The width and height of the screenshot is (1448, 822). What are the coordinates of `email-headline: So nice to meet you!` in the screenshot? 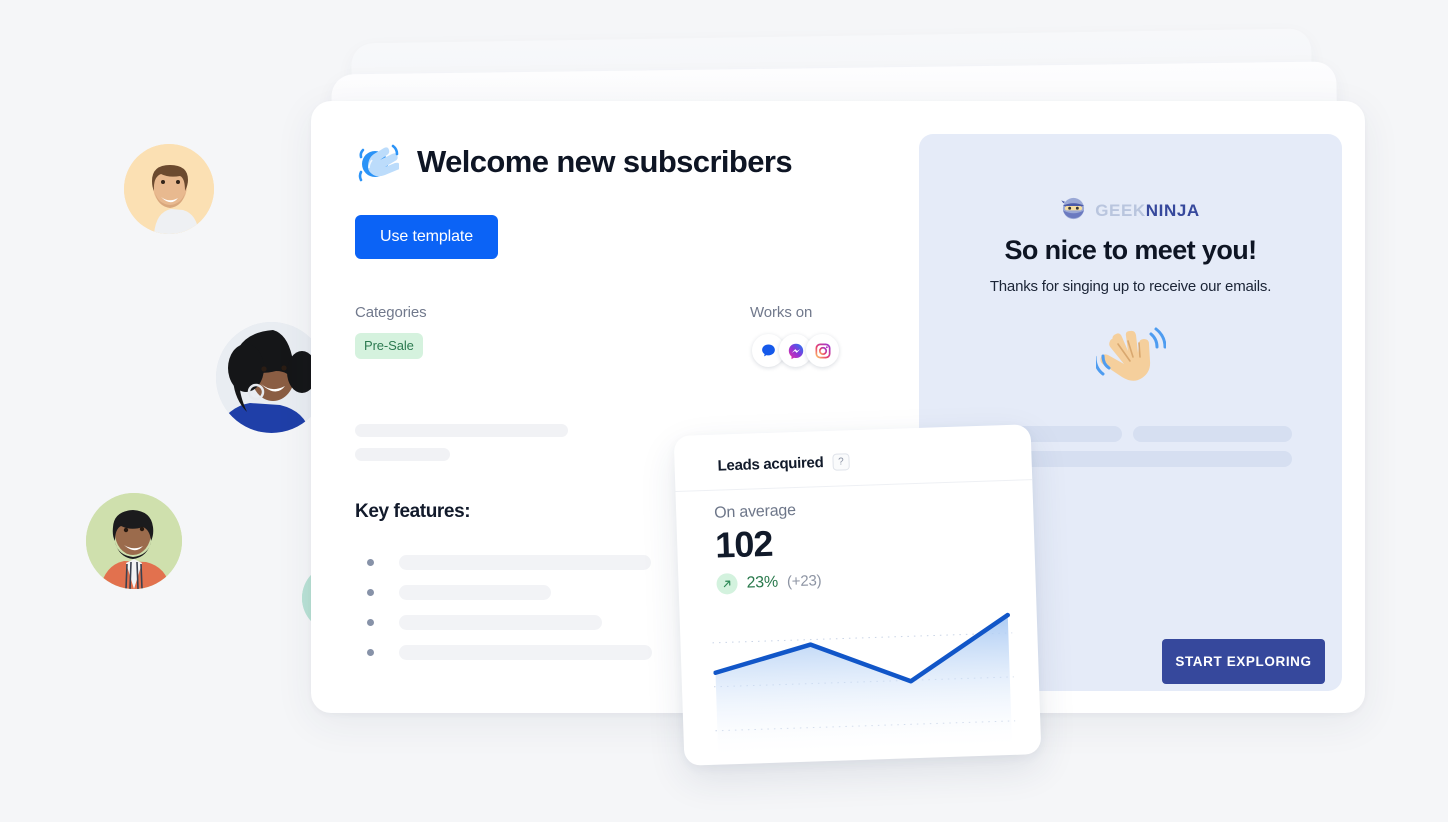 It's located at (1130, 250).